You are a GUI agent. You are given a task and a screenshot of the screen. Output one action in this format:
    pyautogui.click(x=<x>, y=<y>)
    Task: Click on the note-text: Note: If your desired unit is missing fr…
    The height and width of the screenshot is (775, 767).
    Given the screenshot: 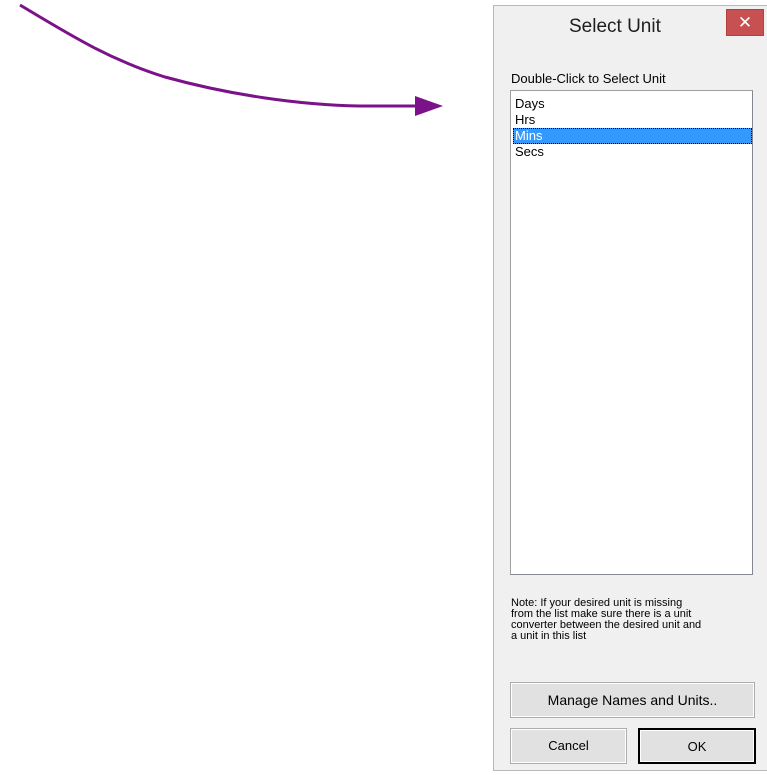 What is the action you would take?
    pyautogui.click(x=606, y=619)
    